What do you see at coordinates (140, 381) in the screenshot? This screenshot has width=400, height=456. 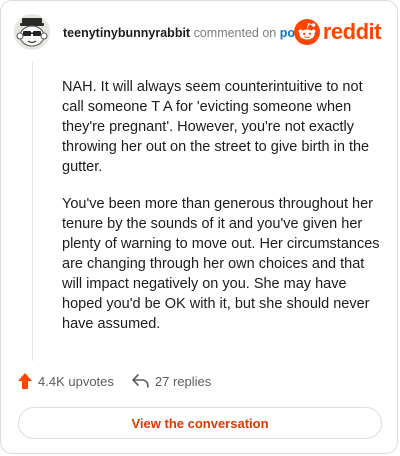 I see `reply-arrow-icon` at bounding box center [140, 381].